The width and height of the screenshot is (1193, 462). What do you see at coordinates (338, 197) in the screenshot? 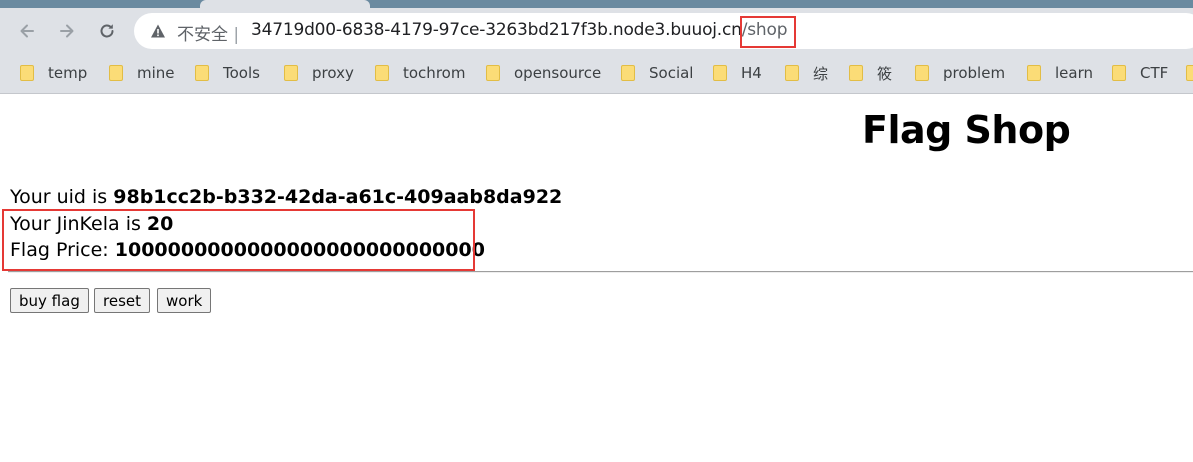
I see `uid-value: 98b1cc2b-b332-42da-a61c-409aab8da922` at bounding box center [338, 197].